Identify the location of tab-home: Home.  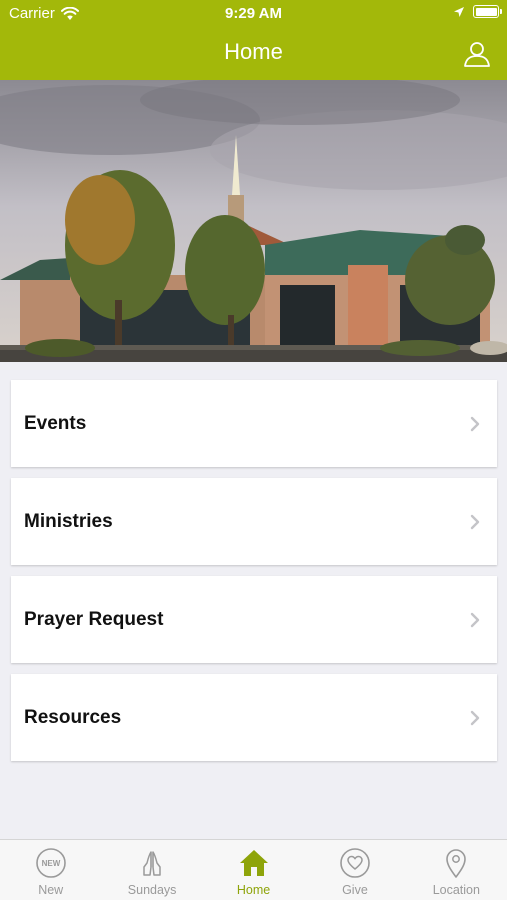
(253, 870).